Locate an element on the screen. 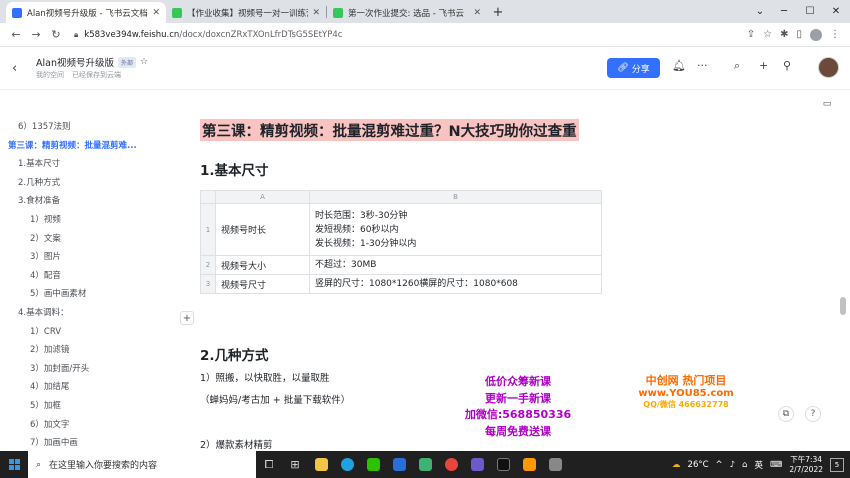  search-icon: ⌕ is located at coordinates (737, 66).